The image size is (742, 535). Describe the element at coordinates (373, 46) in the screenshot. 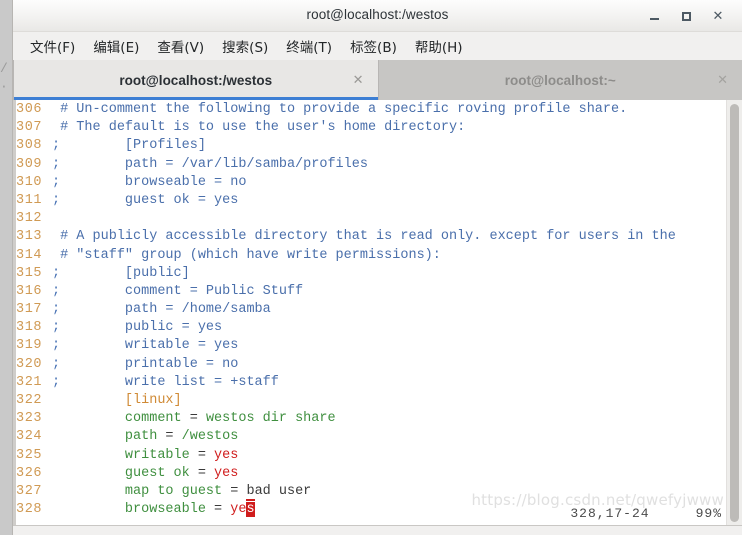

I see `menu-tabs: 标签(B)` at that location.